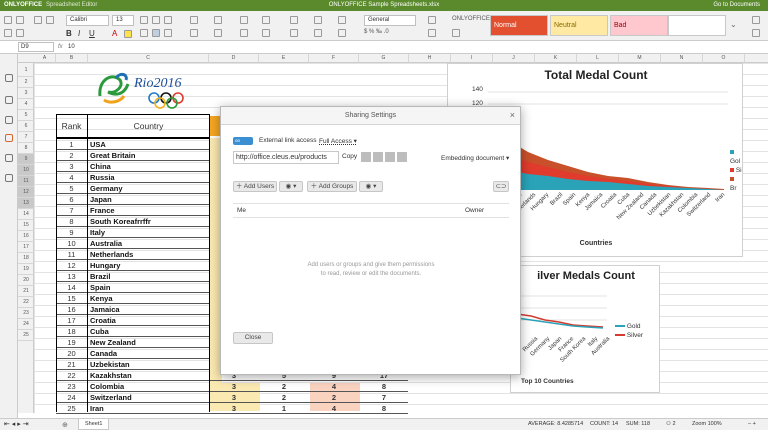  Describe the element at coordinates (366, 157) in the screenshot. I see `email-share-icon` at that location.